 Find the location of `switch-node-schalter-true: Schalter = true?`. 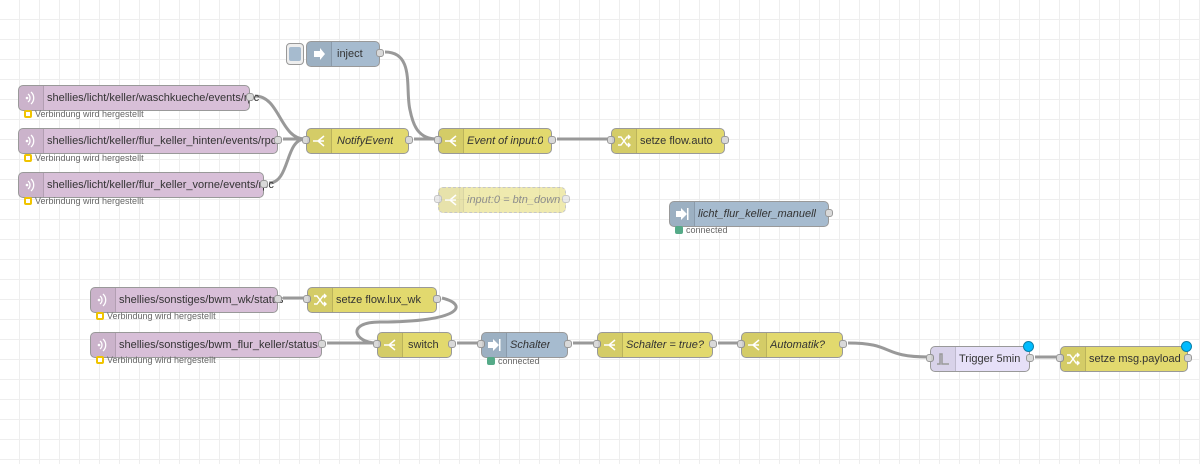

switch-node-schalter-true: Schalter = true? is located at coordinates (655, 345).